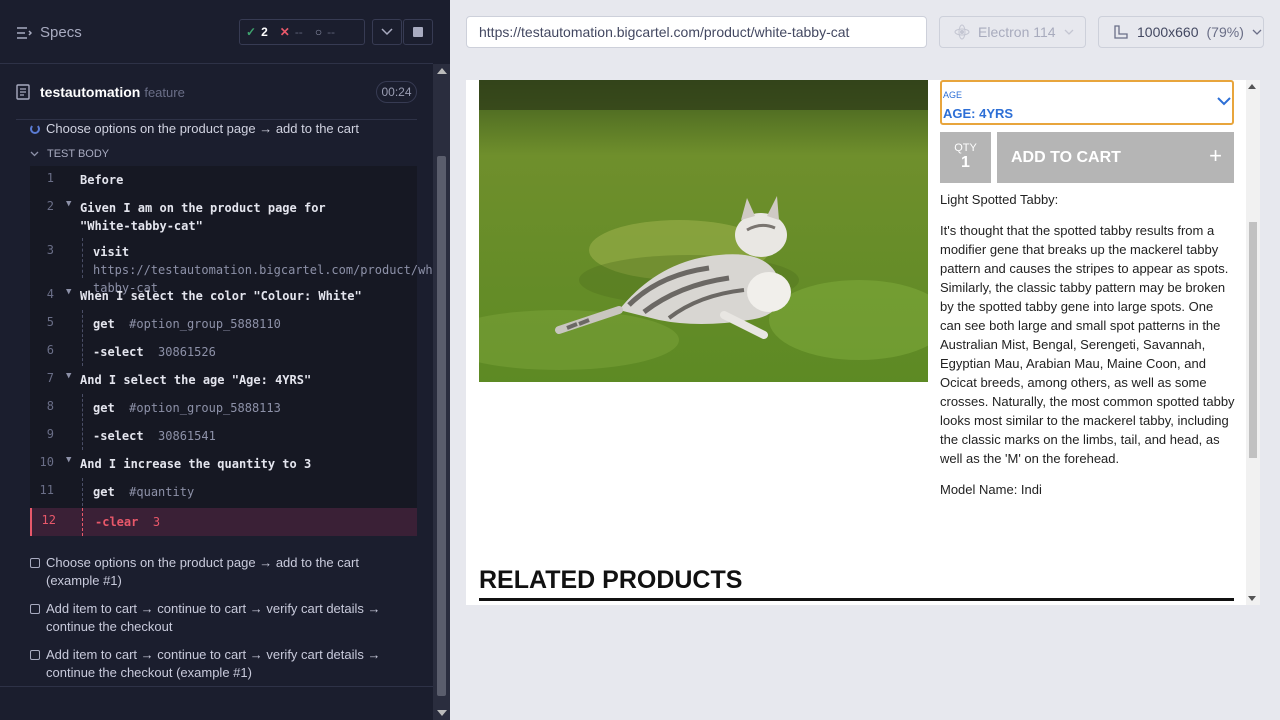 The image size is (1280, 720). What do you see at coordinates (223, 381) in the screenshot?
I see `command-row: 7 ▼ And I select the age "Age: 4YRS"` at bounding box center [223, 381].